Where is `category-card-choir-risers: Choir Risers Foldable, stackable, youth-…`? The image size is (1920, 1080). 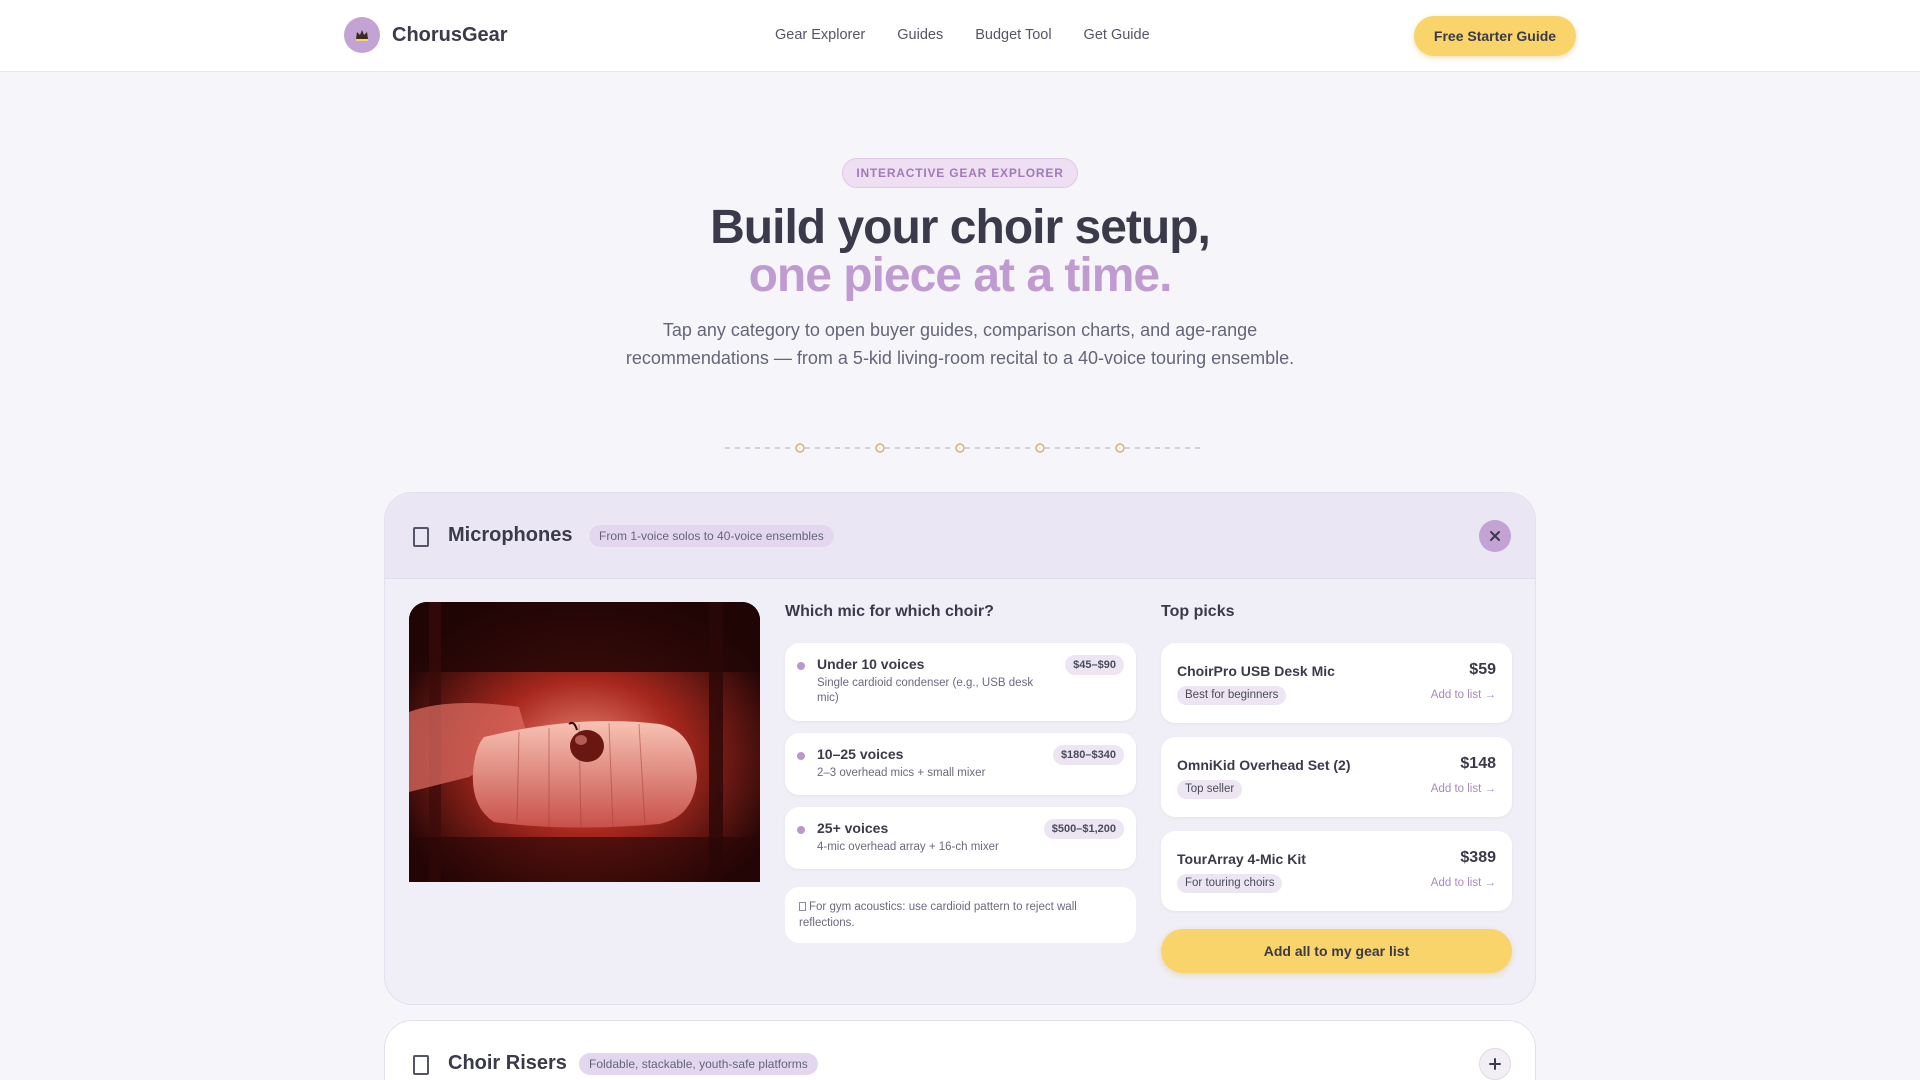
category-card-choir-risers: Choir Risers Foldable, stackable, youth-… is located at coordinates (960, 1050).